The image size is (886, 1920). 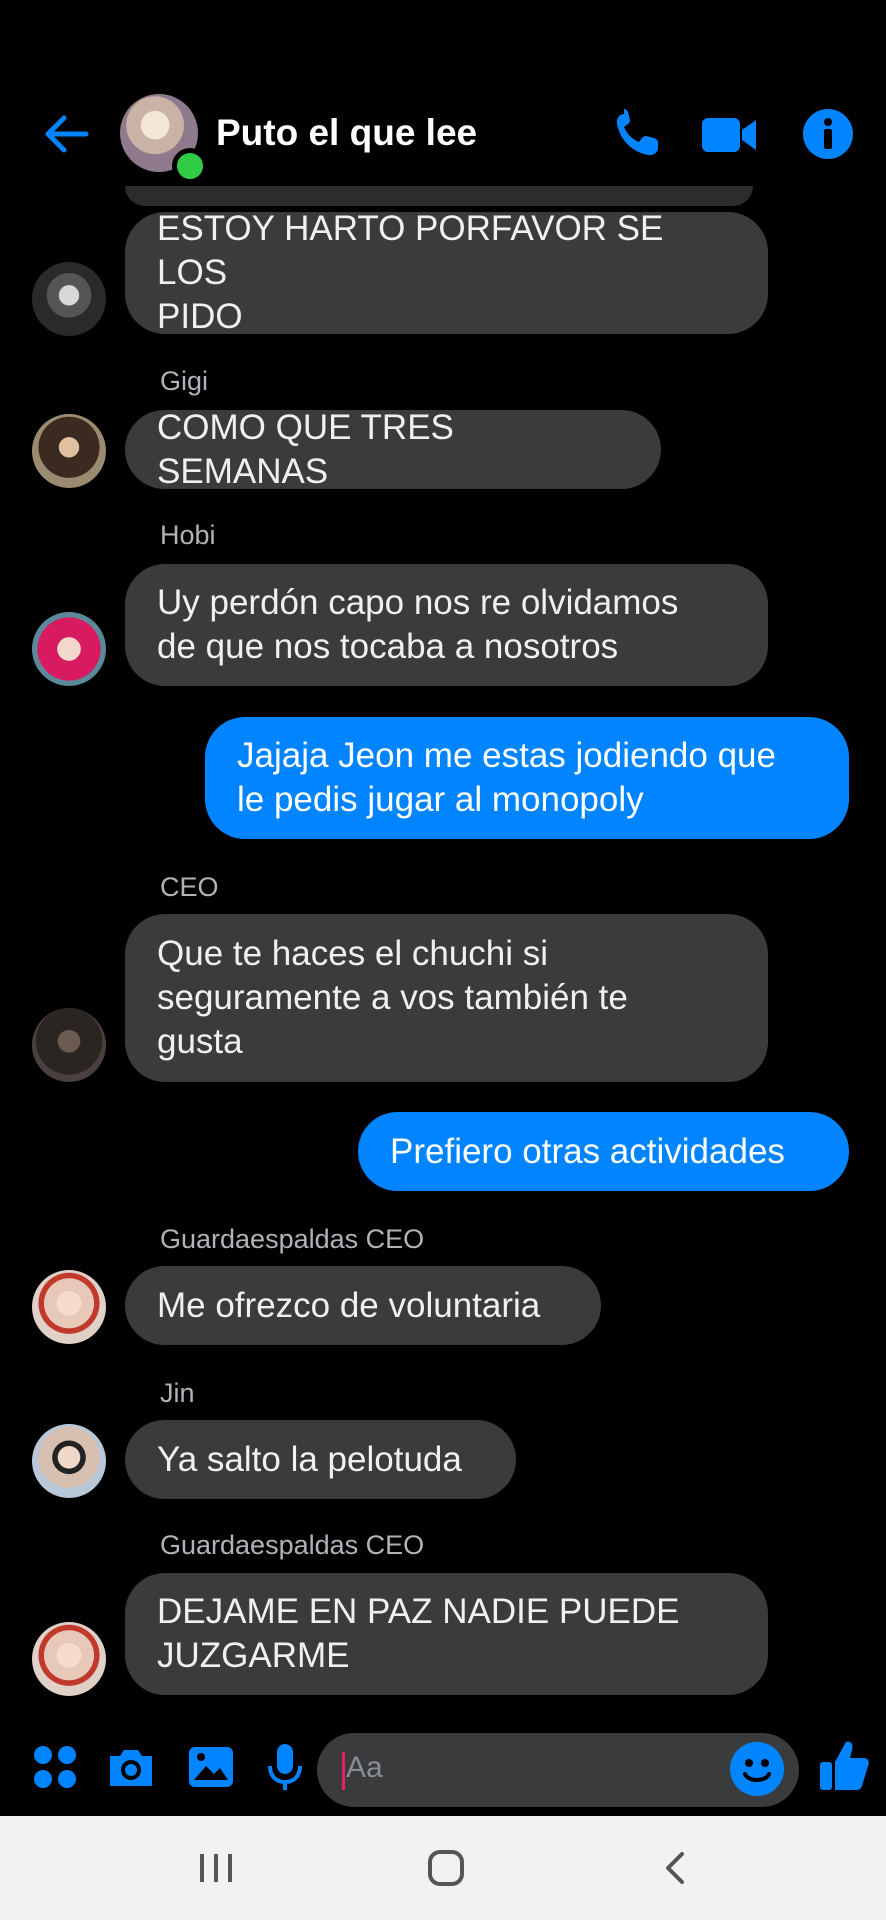 I want to click on system-navigation-bar, so click(x=443, y=1868).